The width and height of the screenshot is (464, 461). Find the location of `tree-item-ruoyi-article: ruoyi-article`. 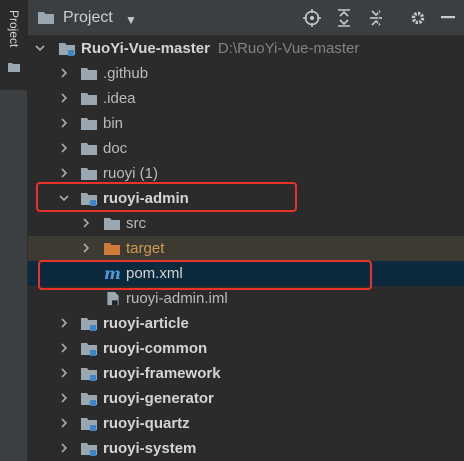

tree-item-ruoyi-article: ruoyi-article is located at coordinates (246, 323).